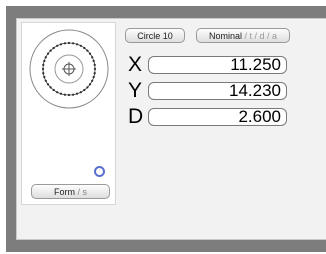  I want to click on axis-label-y: Y, so click(135, 90).